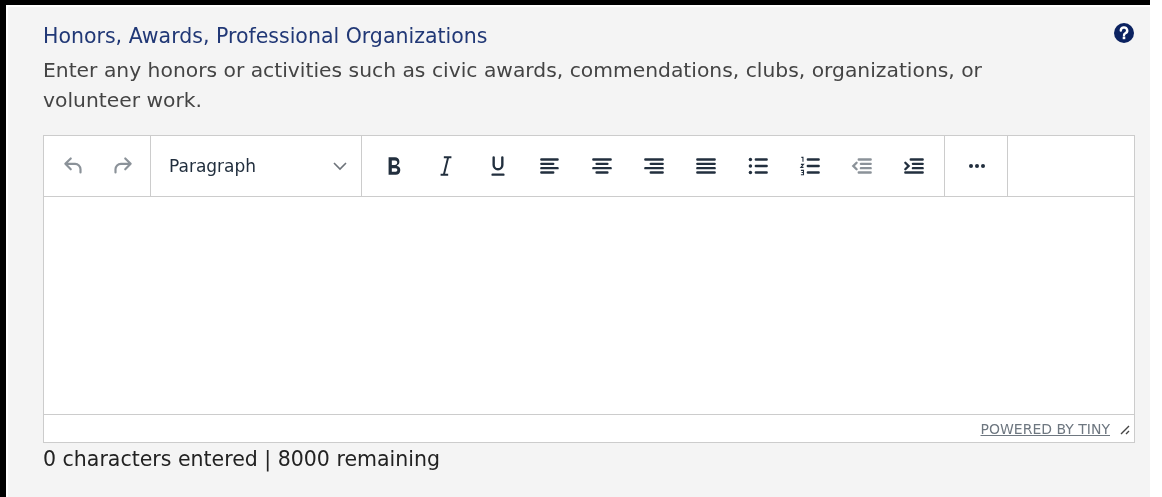 This screenshot has height=497, width=1162. I want to click on block-format-dropdown: Paragraph, so click(257, 166).